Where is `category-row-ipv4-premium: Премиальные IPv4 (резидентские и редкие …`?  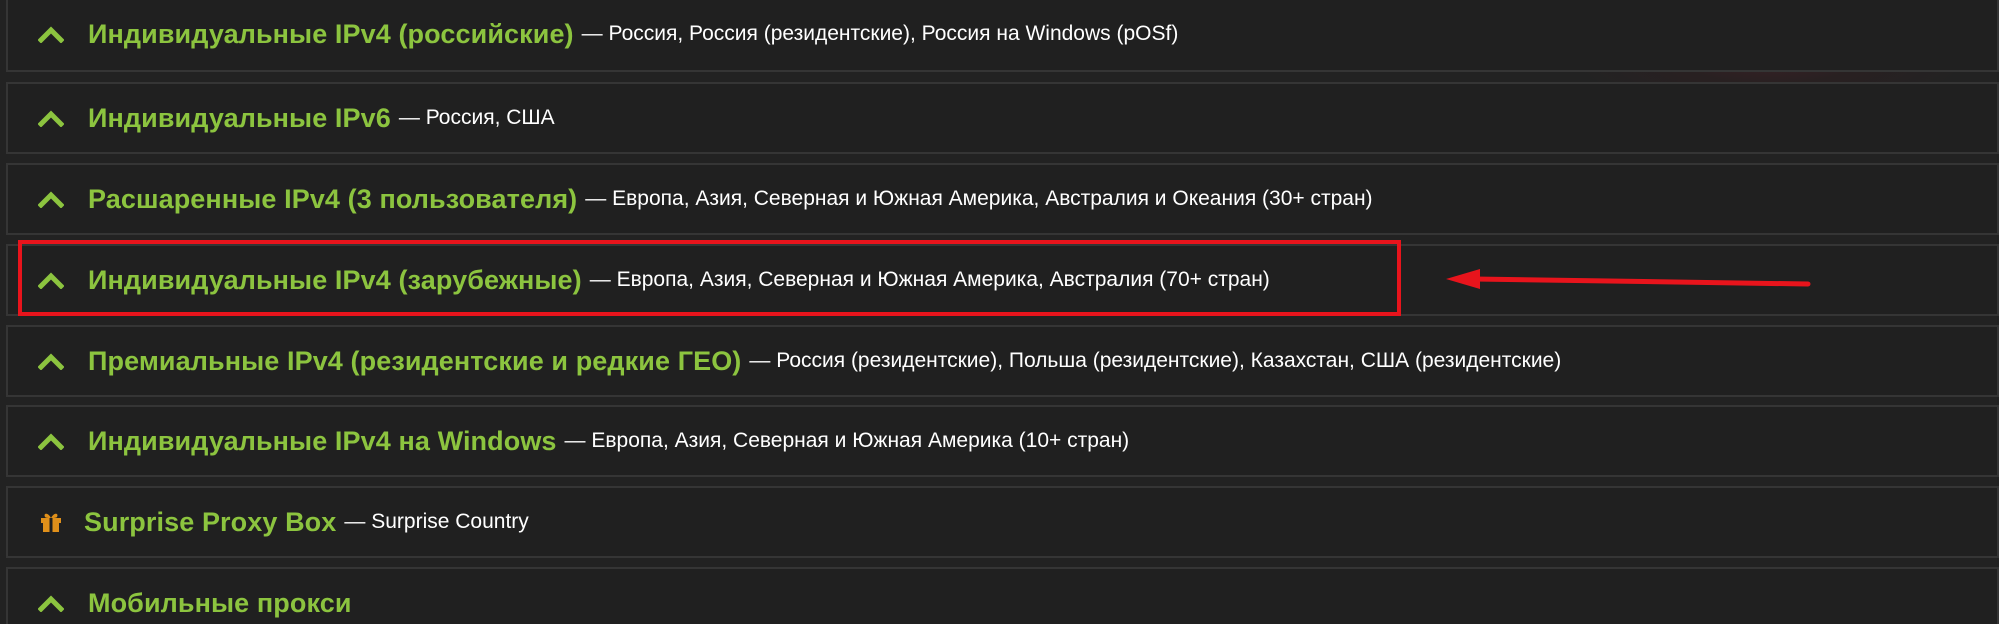
category-row-ipv4-premium: Премиальные IPv4 (резидентские и редкие … is located at coordinates (1002, 361).